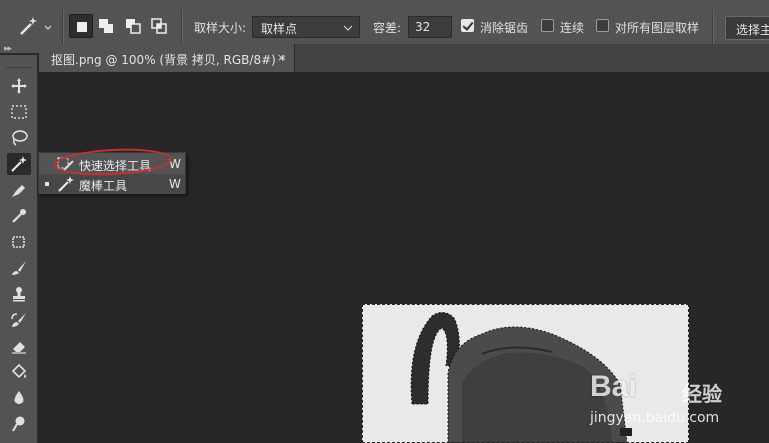 This screenshot has height=443, width=769. I want to click on sample-size-select: 取样点, so click(306, 27).